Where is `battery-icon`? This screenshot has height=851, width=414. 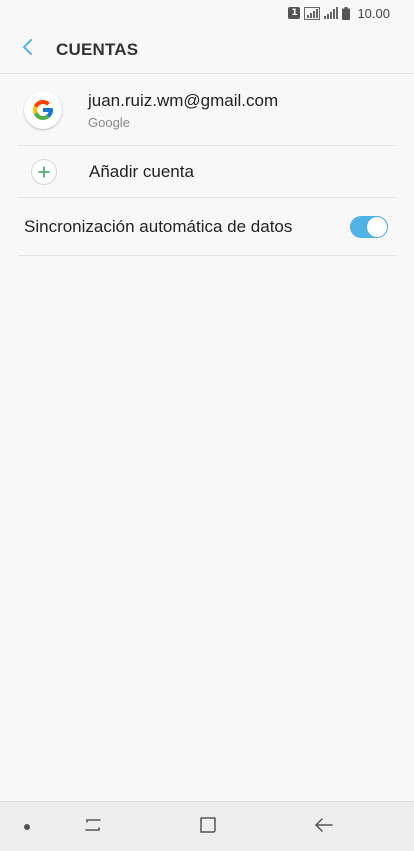
battery-icon is located at coordinates (346, 13).